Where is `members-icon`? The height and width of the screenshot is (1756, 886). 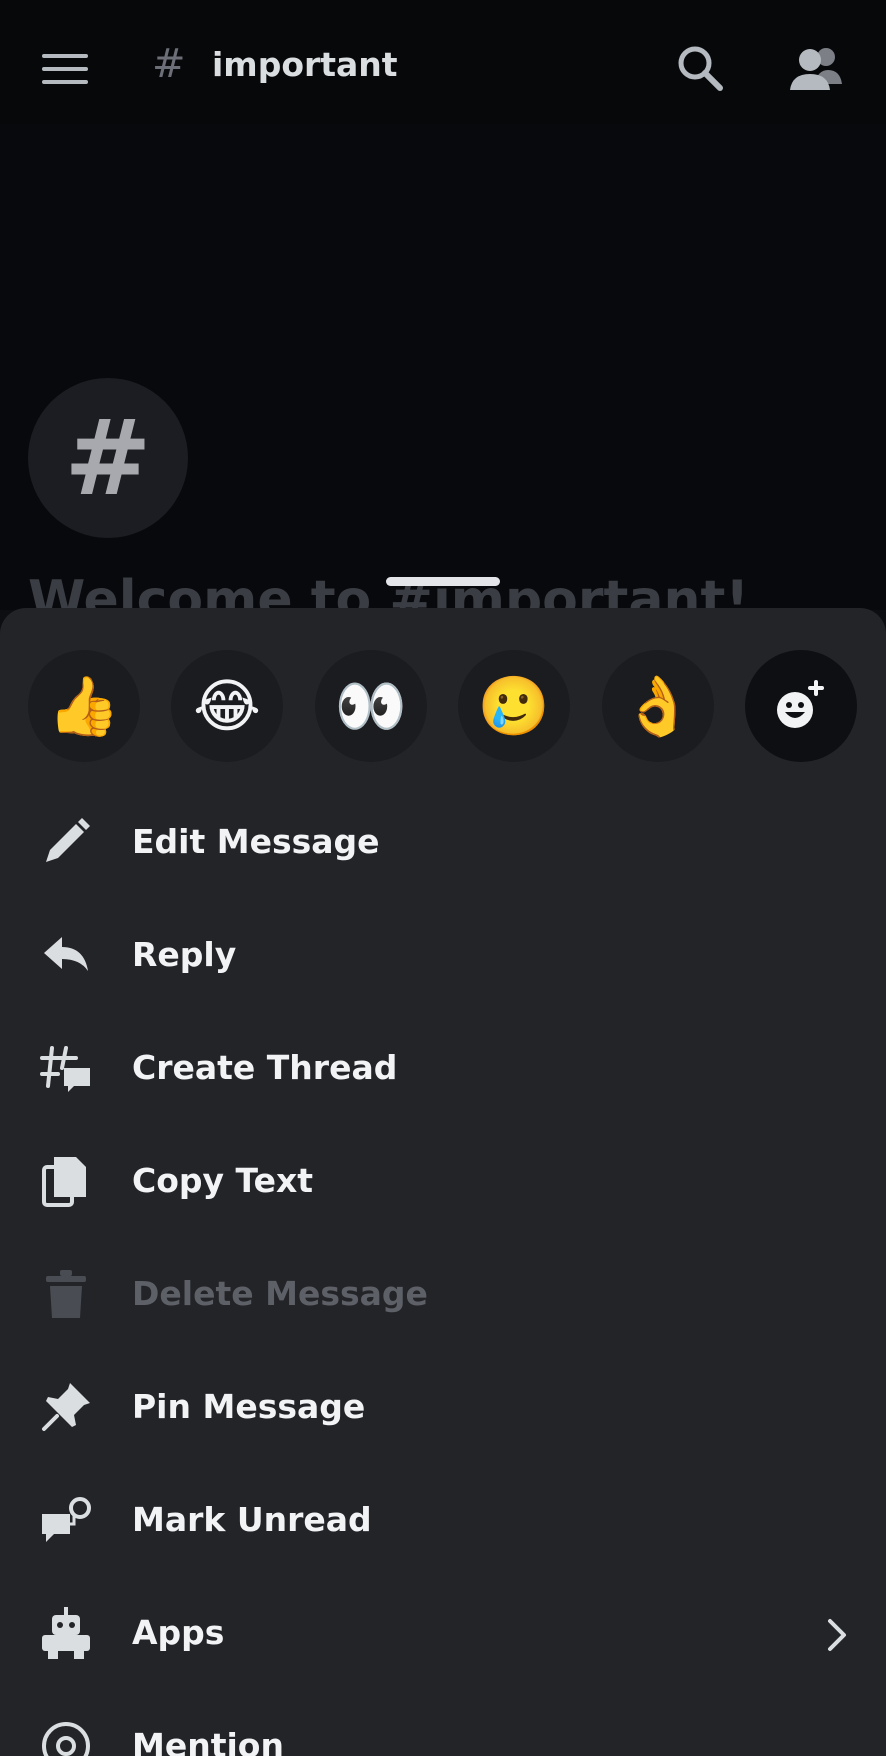
members-icon is located at coordinates (816, 69).